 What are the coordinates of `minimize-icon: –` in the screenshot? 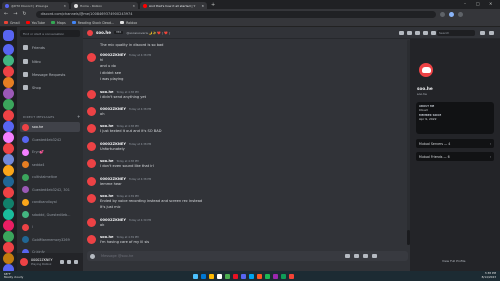 It's located at (465, 3).